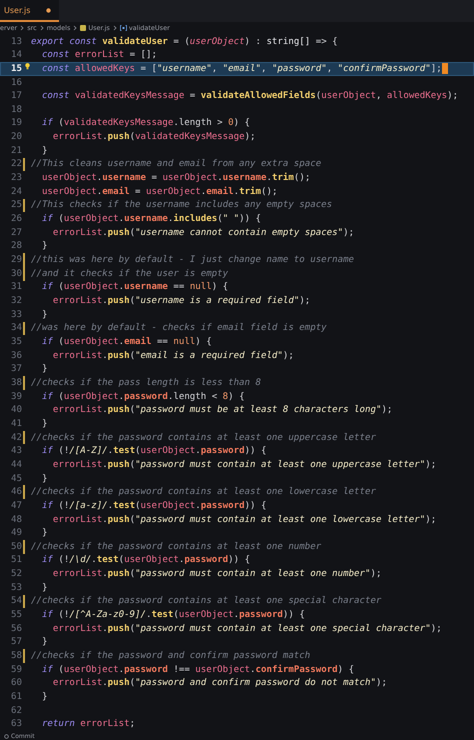  Describe the element at coordinates (123, 27) in the screenshot. I see `variable-icon` at that location.